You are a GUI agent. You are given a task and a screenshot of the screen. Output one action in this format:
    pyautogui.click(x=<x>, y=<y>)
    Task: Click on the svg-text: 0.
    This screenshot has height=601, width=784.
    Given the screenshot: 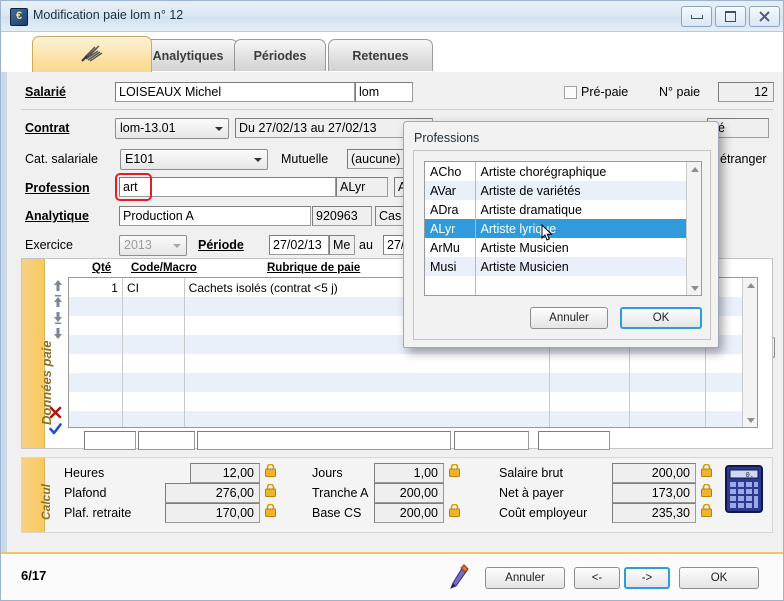 What is the action you would take?
    pyautogui.click(x=750, y=476)
    